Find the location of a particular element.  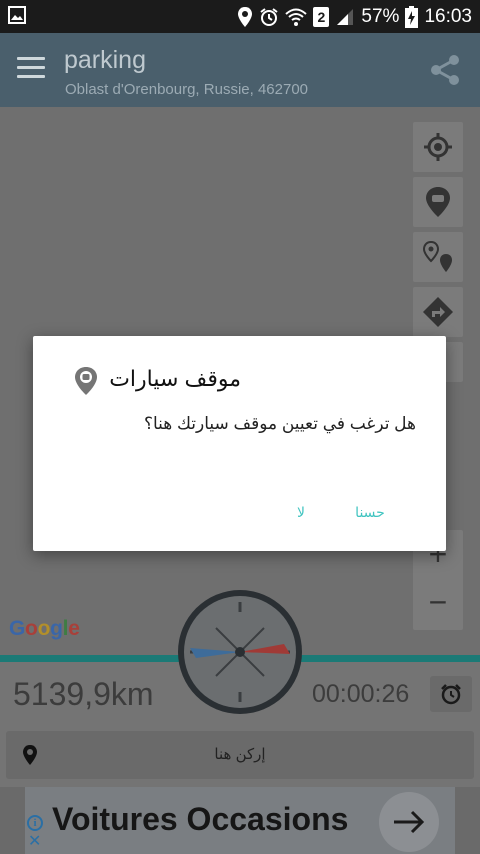

park-here-button: إركن هنا is located at coordinates (240, 755).